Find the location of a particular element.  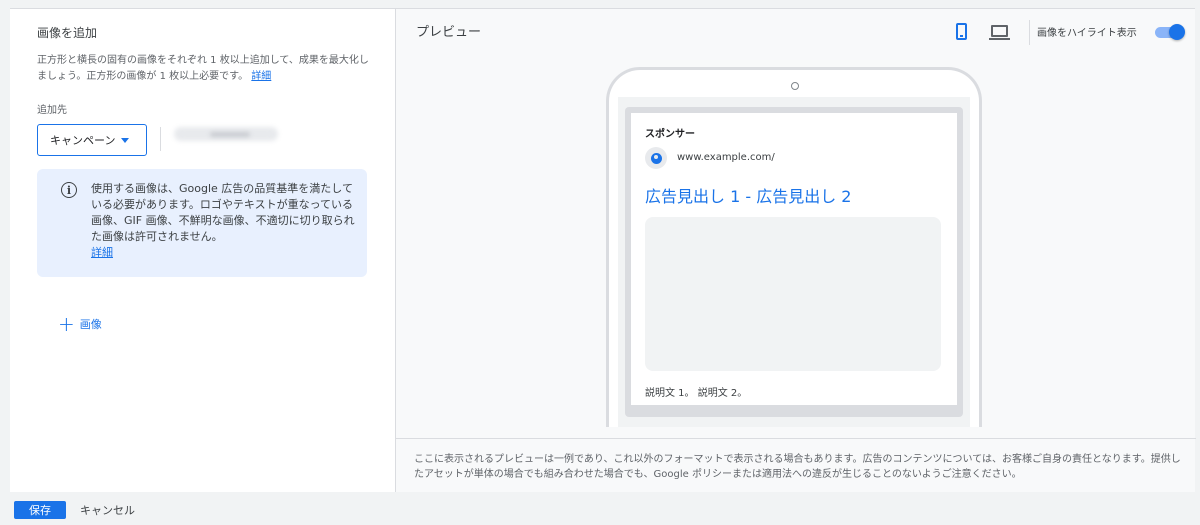

camera-icon is located at coordinates (795, 86).